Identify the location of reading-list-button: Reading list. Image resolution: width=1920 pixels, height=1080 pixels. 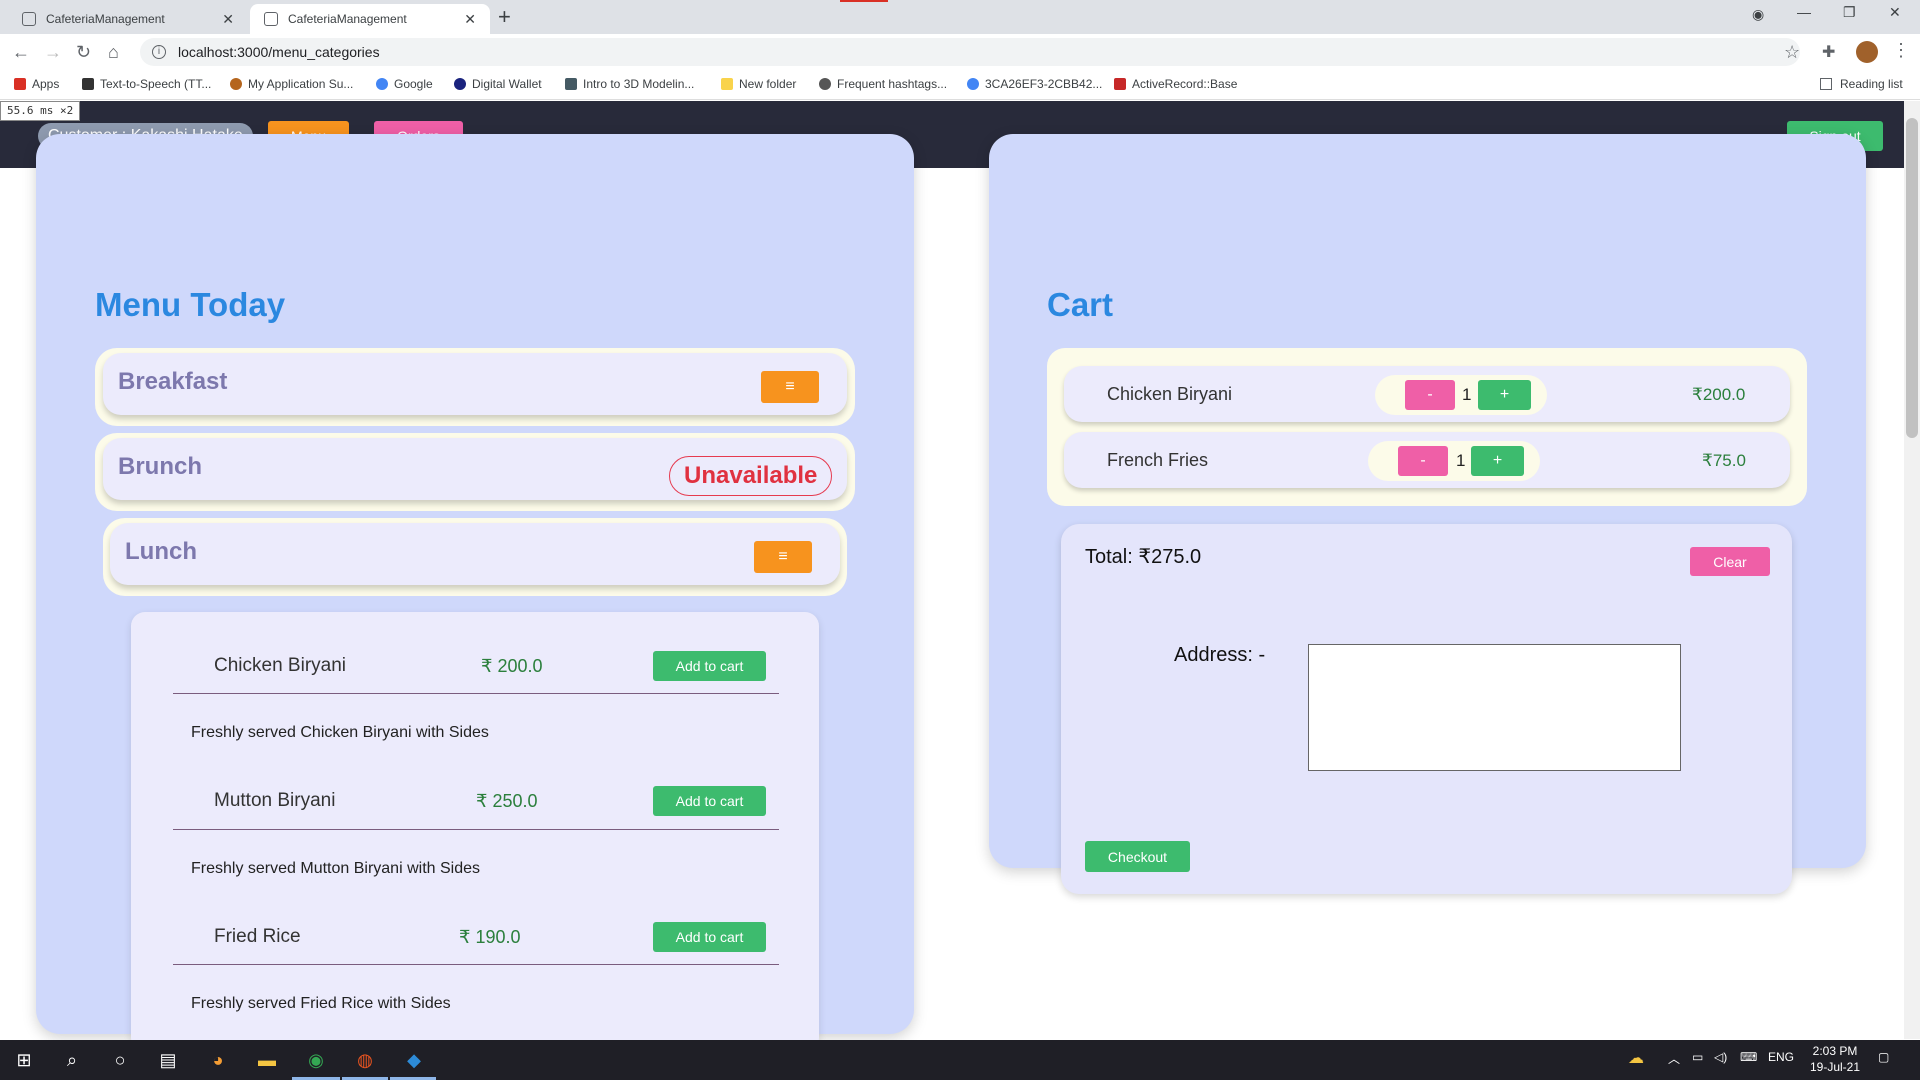
(1861, 84).